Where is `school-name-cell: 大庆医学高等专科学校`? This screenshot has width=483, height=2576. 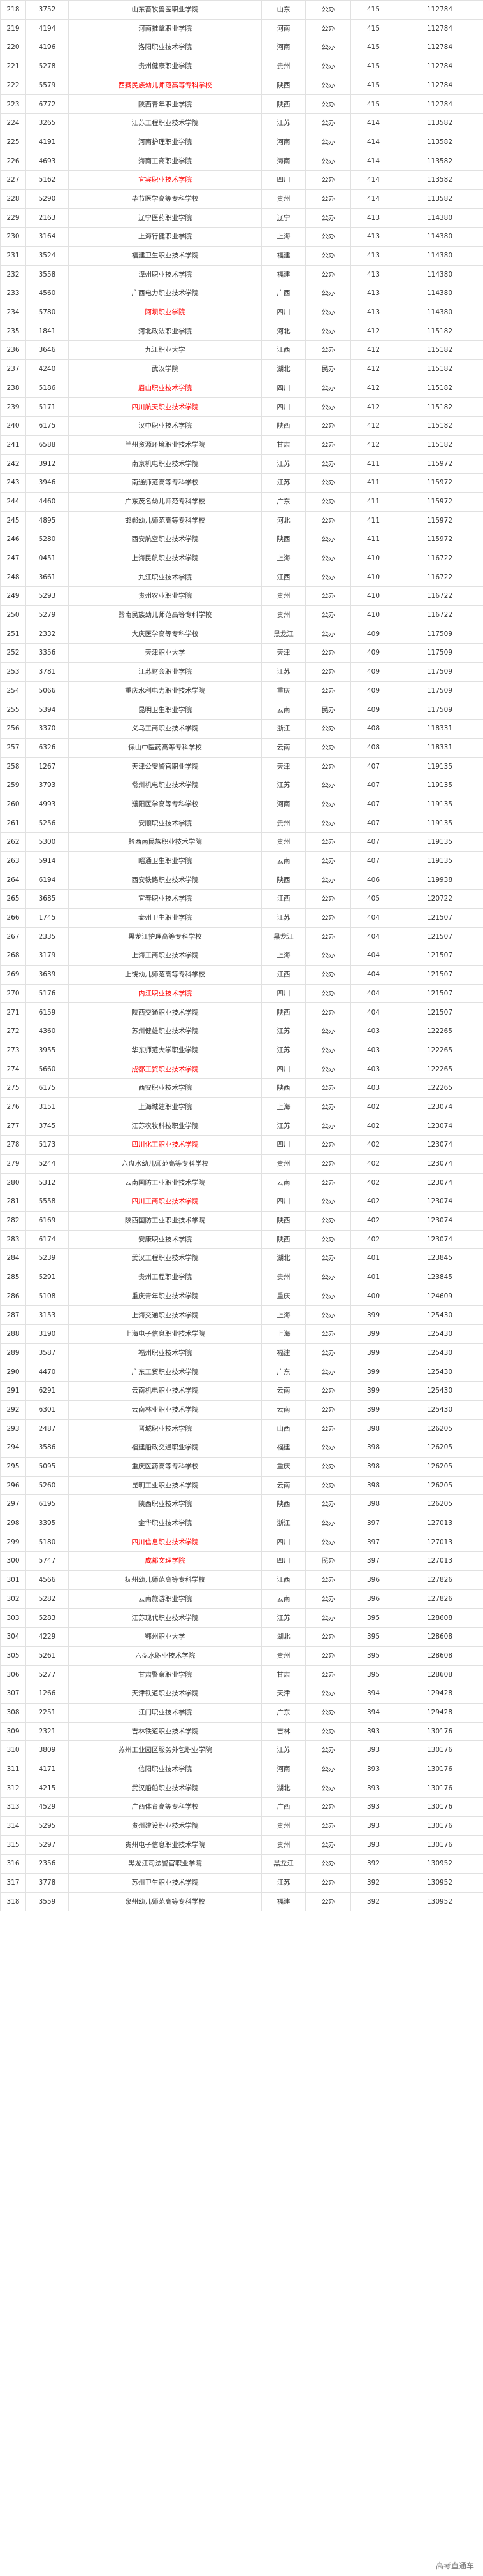
school-name-cell: 大庆医学高等专科学校 is located at coordinates (165, 634).